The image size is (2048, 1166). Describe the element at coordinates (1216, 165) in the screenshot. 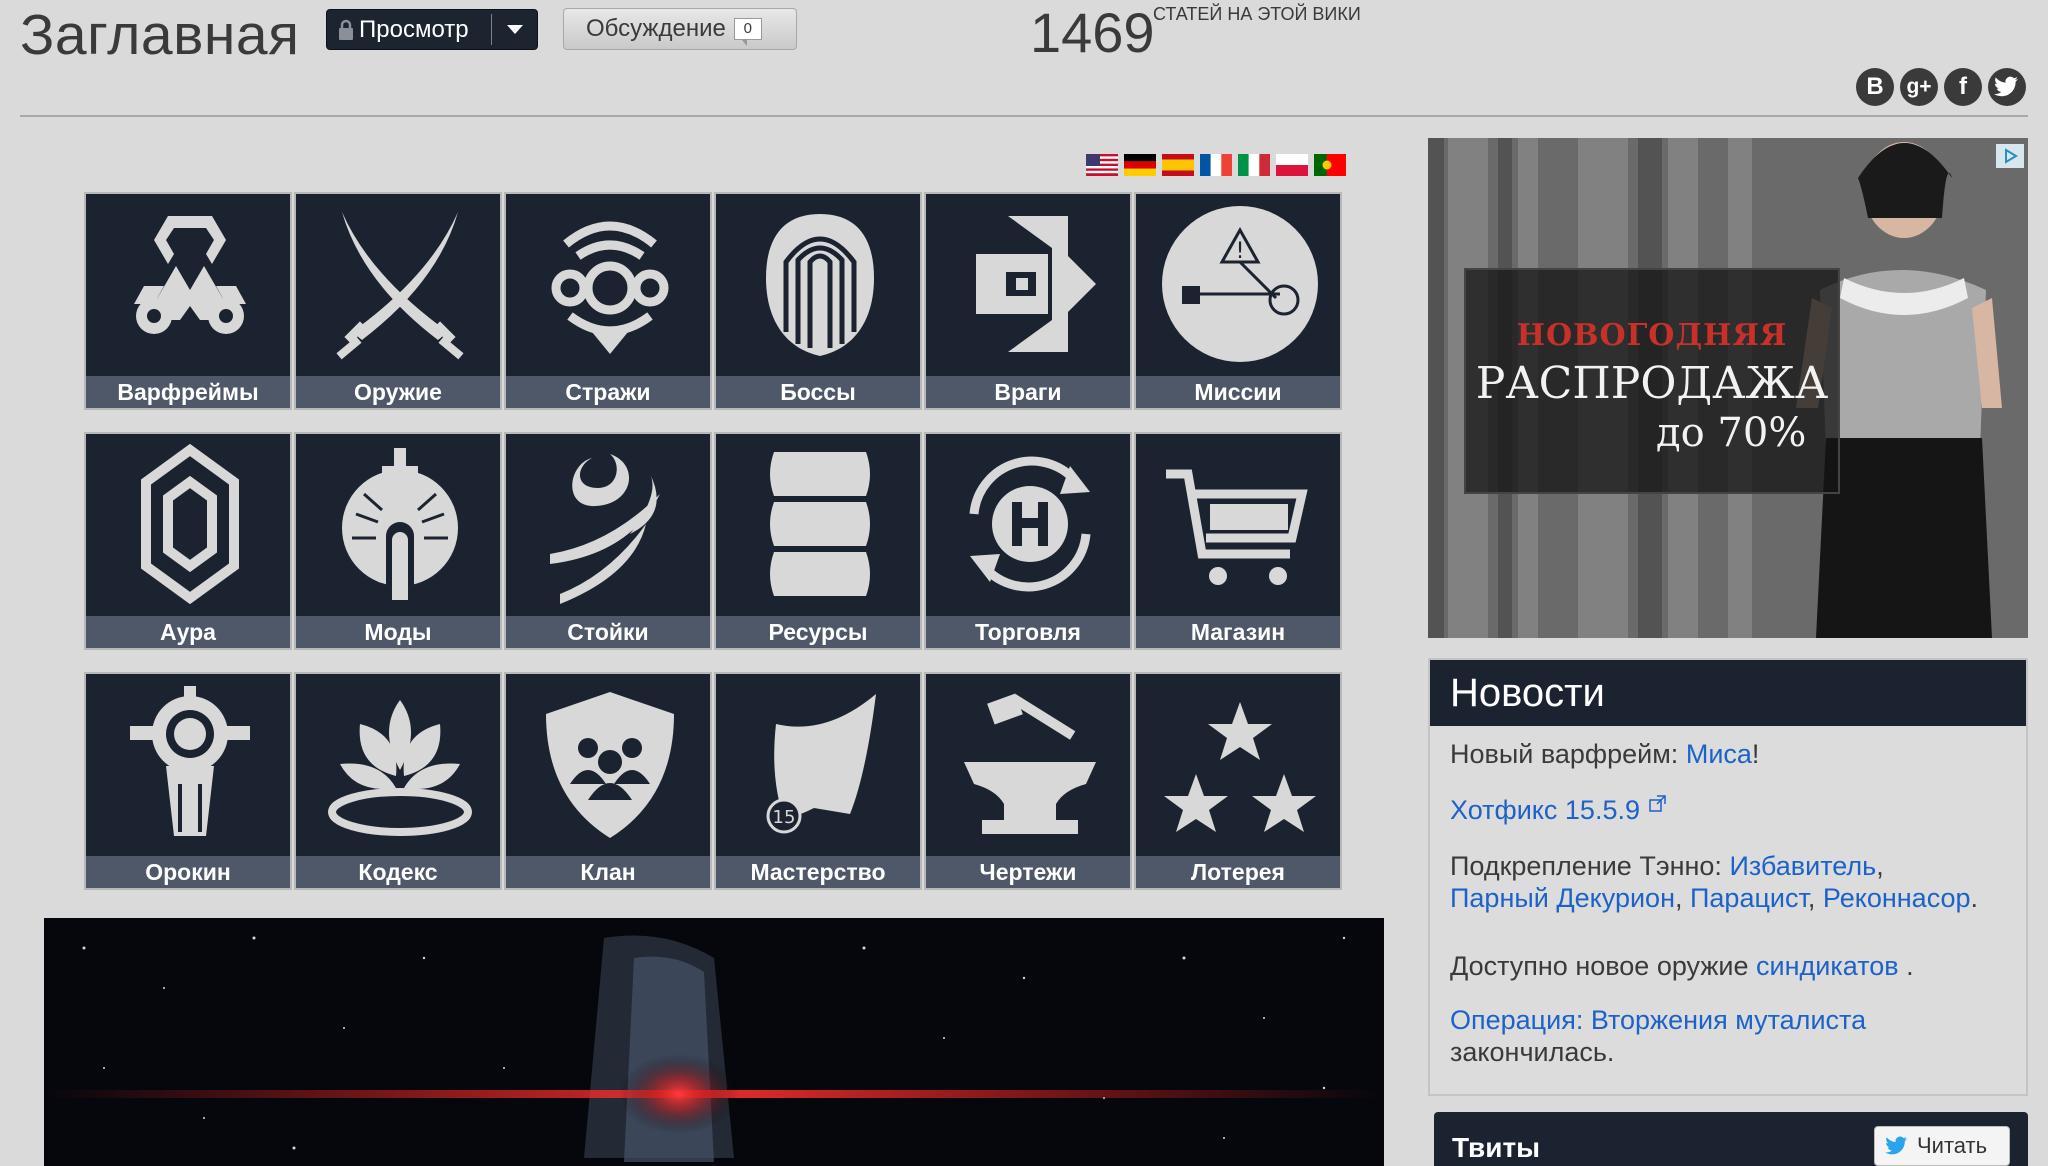

I see `flag-fr-icon` at that location.